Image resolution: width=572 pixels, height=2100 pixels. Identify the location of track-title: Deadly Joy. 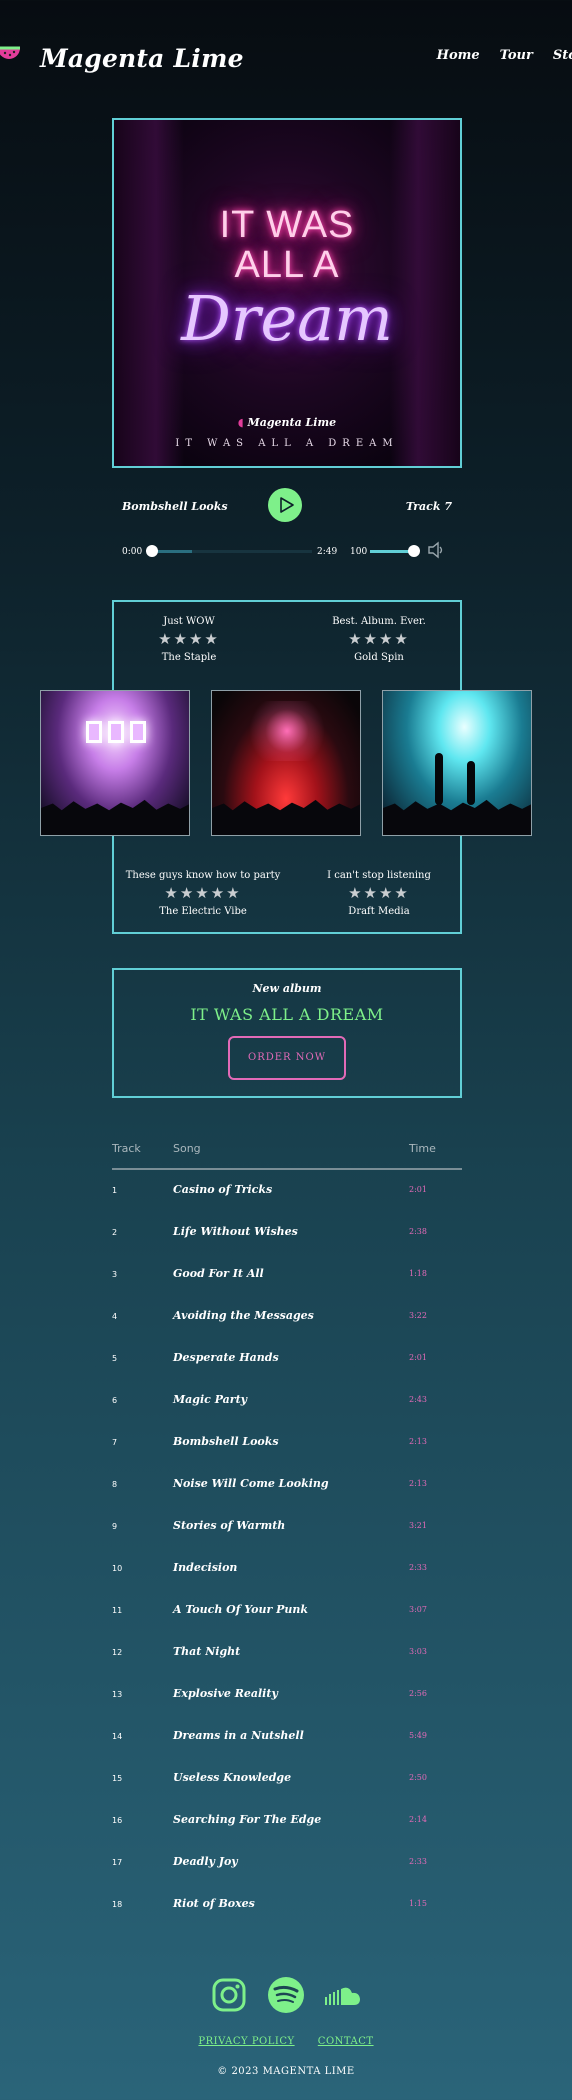
(205, 1861).